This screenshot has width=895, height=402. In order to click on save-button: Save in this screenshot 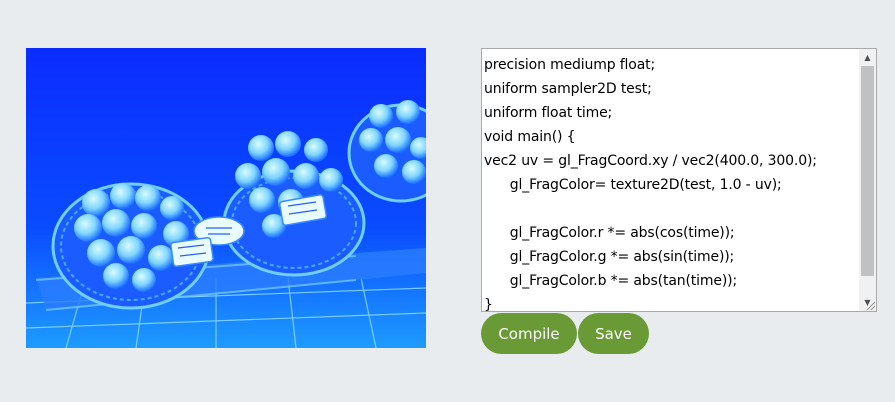, I will do `click(613, 333)`.